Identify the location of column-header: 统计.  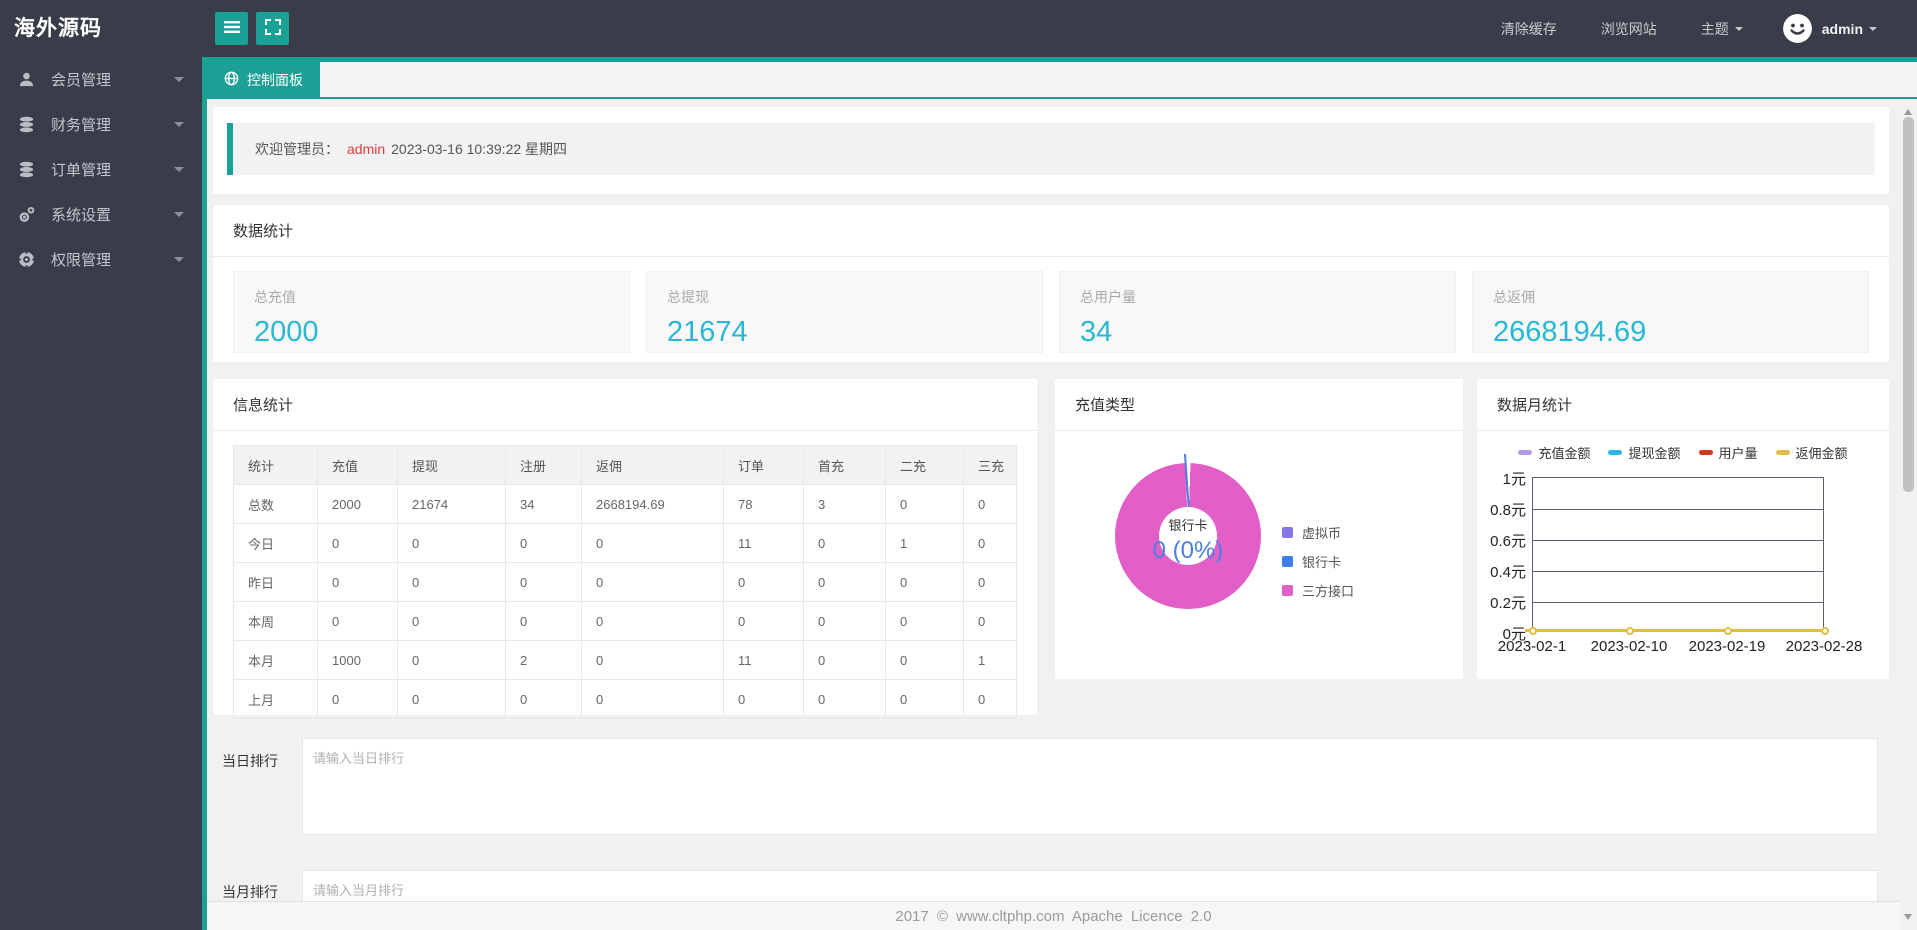
(275, 465).